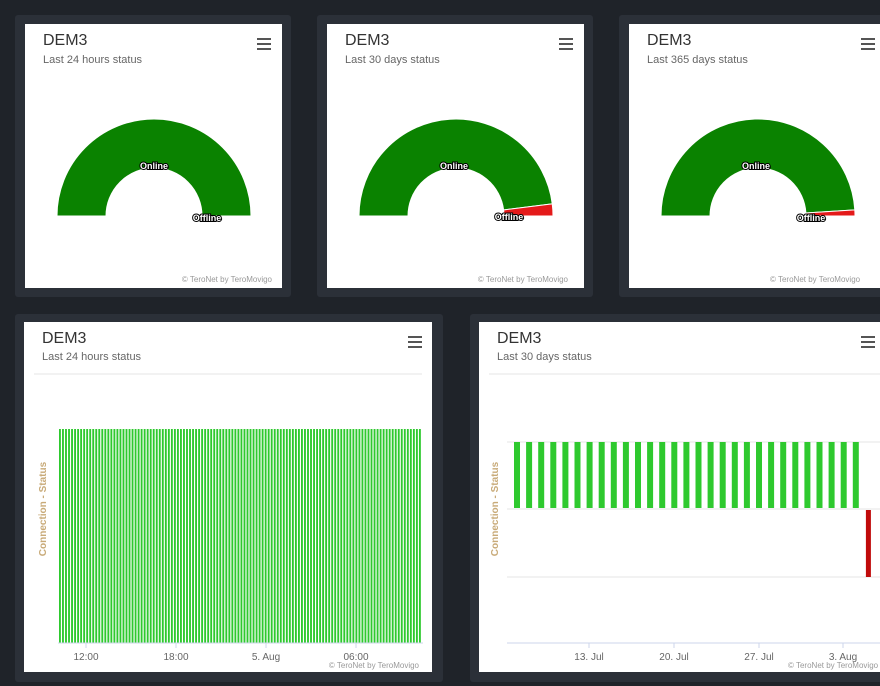 This screenshot has height=686, width=880. Describe the element at coordinates (673, 657) in the screenshot. I see `x-tick-label: 20. Jul` at that location.